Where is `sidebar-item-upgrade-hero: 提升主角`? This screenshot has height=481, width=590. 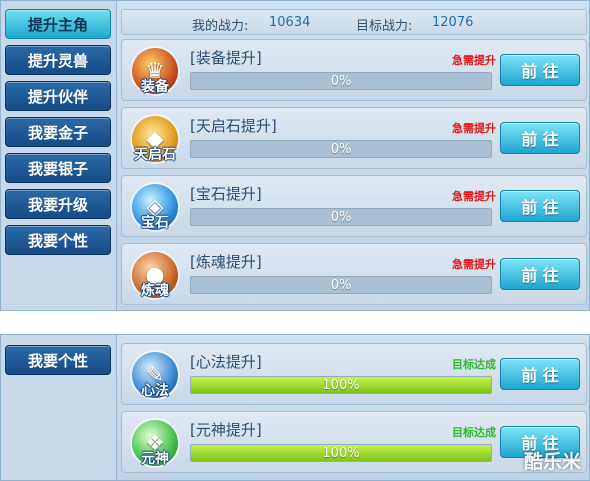
sidebar-item-upgrade-hero: 提升主角 is located at coordinates (58, 24).